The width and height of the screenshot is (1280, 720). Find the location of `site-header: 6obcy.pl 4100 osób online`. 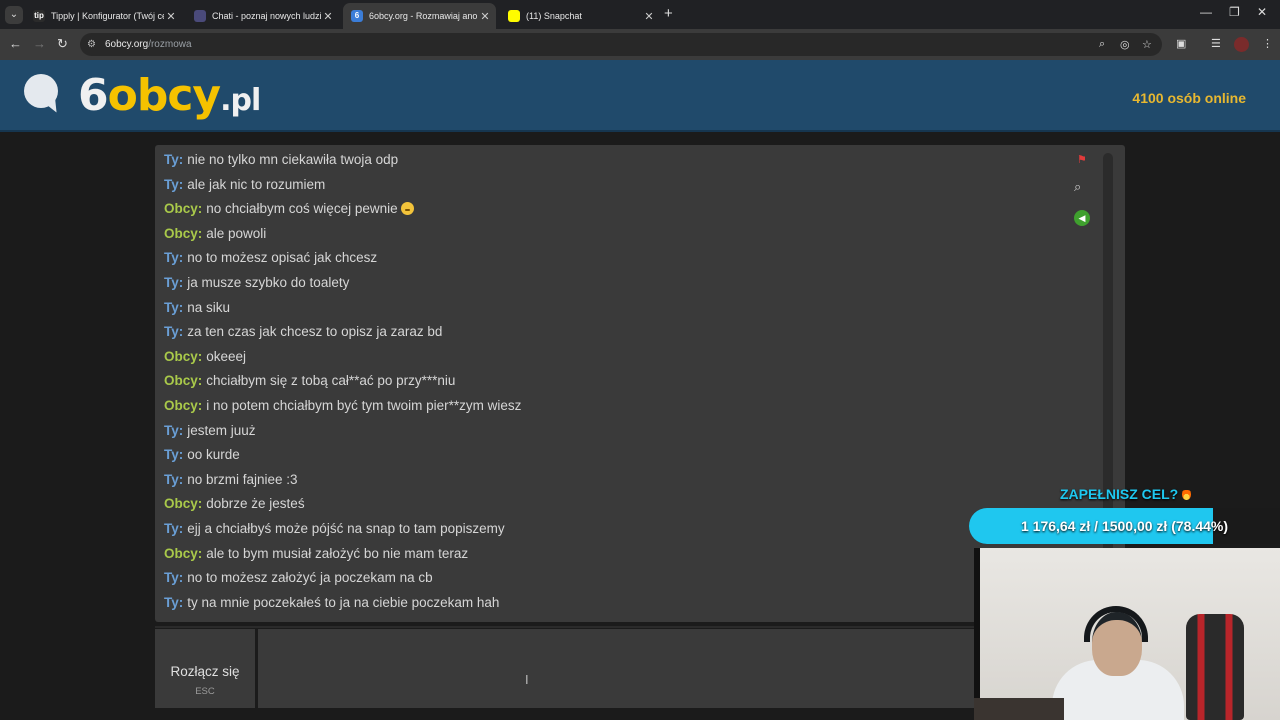

site-header: 6obcy.pl 4100 osób online is located at coordinates (640, 96).